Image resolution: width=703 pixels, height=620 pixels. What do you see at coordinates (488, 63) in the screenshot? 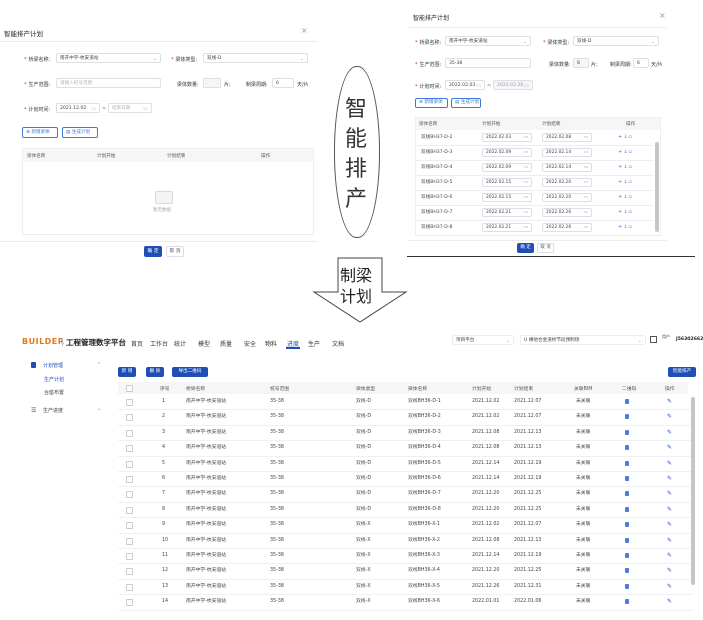
I see `range-input: 35-38` at bounding box center [488, 63].